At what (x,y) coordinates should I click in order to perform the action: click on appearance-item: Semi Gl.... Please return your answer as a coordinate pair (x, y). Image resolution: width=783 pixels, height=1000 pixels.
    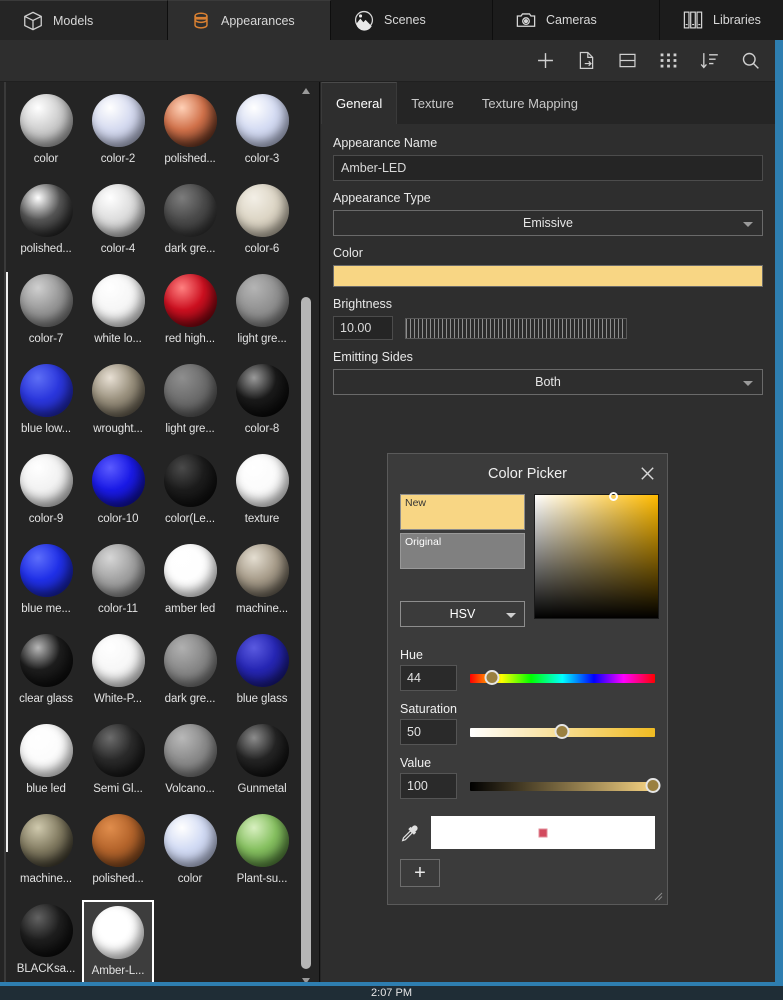
    Looking at the image, I should click on (118, 765).